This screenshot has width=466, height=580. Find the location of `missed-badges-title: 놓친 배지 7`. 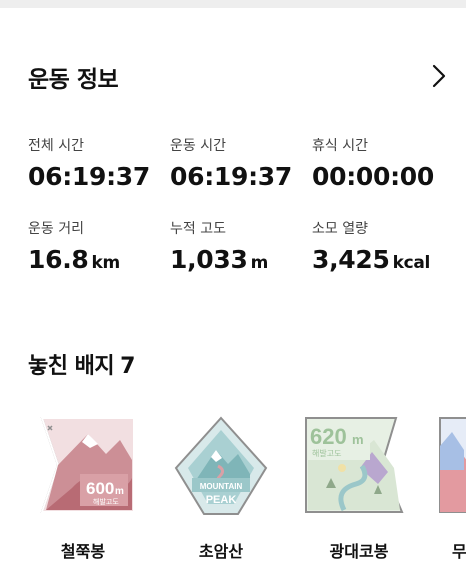

missed-badges-title: 놓친 배지 7 is located at coordinates (84, 364).